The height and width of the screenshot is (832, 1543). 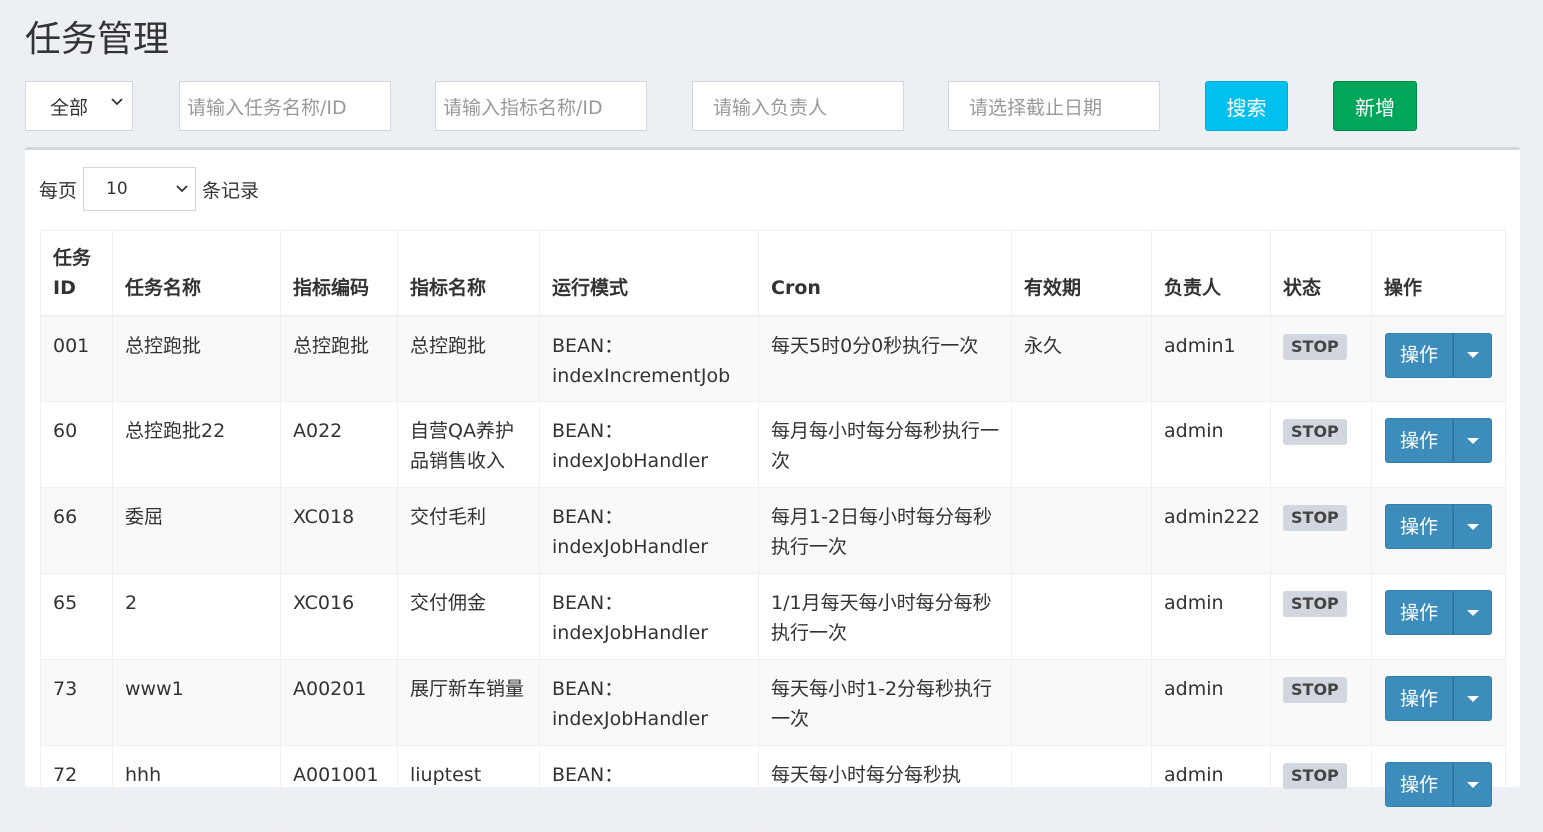 What do you see at coordinates (76, 358) in the screenshot?
I see `cell-task-id: 001` at bounding box center [76, 358].